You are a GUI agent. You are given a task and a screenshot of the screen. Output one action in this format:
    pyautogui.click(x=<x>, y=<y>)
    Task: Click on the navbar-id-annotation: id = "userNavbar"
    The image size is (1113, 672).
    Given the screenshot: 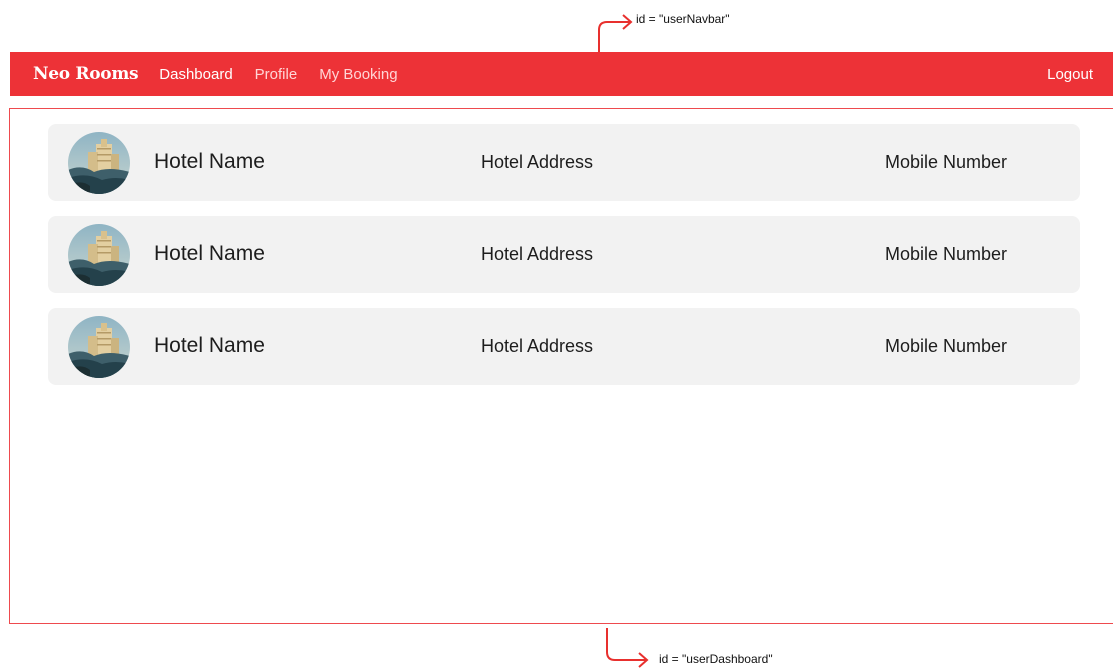 What is the action you would take?
    pyautogui.click(x=683, y=19)
    